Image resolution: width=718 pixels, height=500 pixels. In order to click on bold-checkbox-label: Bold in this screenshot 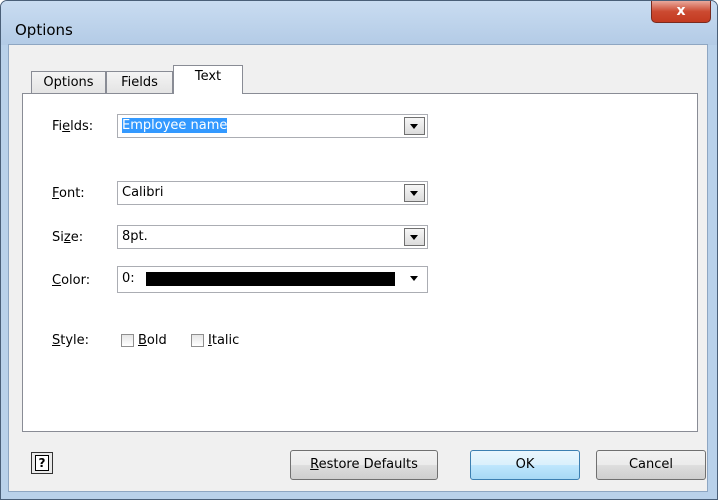, I will do `click(152, 340)`.